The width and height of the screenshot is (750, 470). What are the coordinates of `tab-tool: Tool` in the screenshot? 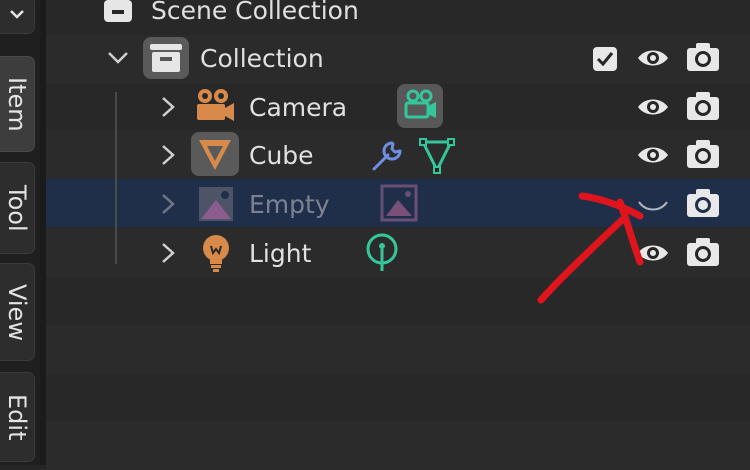 It's located at (17, 208).